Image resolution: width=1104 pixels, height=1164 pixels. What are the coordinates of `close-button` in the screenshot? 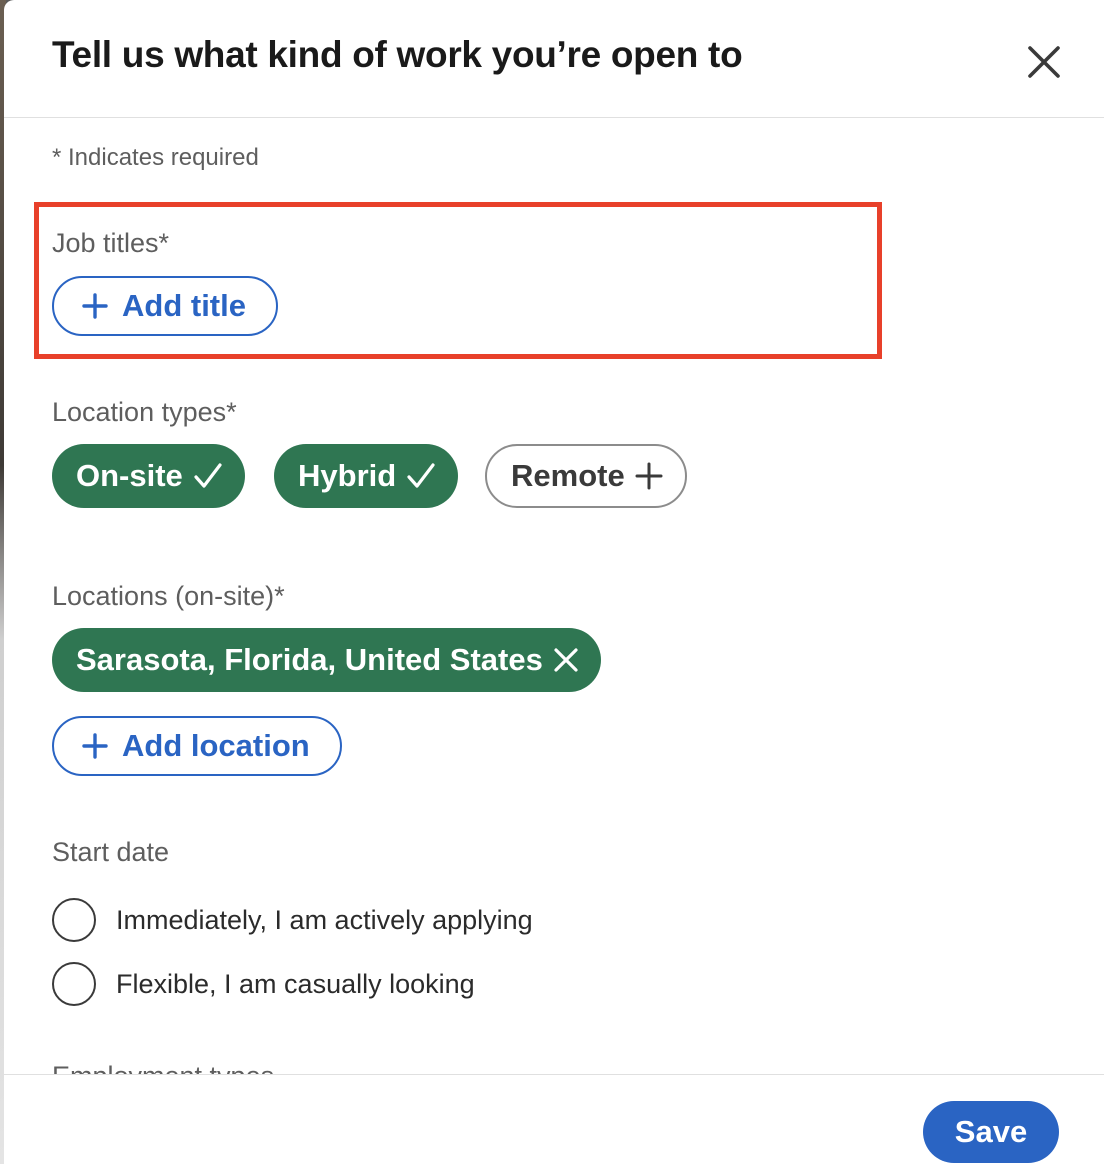 It's located at (1044, 62).